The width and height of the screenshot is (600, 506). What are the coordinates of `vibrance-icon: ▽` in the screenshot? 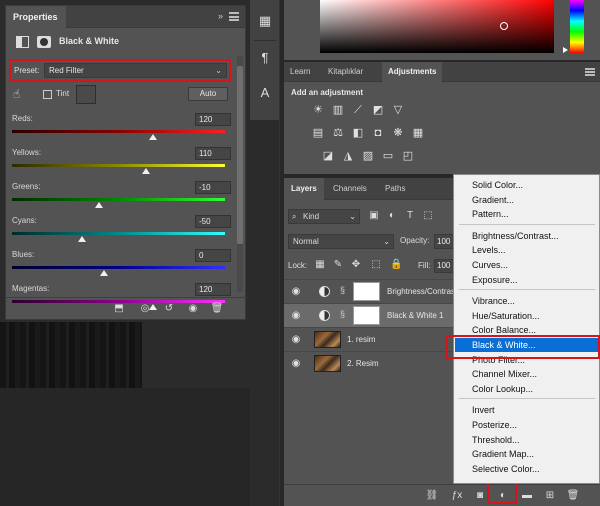 It's located at (398, 110).